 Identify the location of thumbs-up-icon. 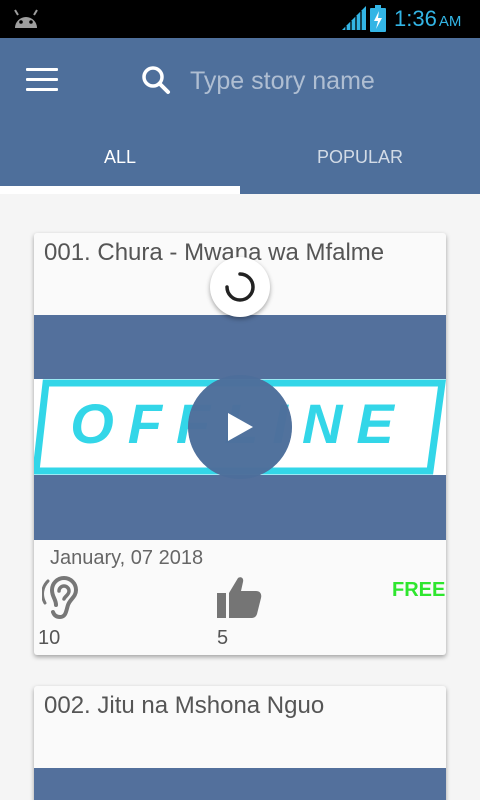
(239, 598).